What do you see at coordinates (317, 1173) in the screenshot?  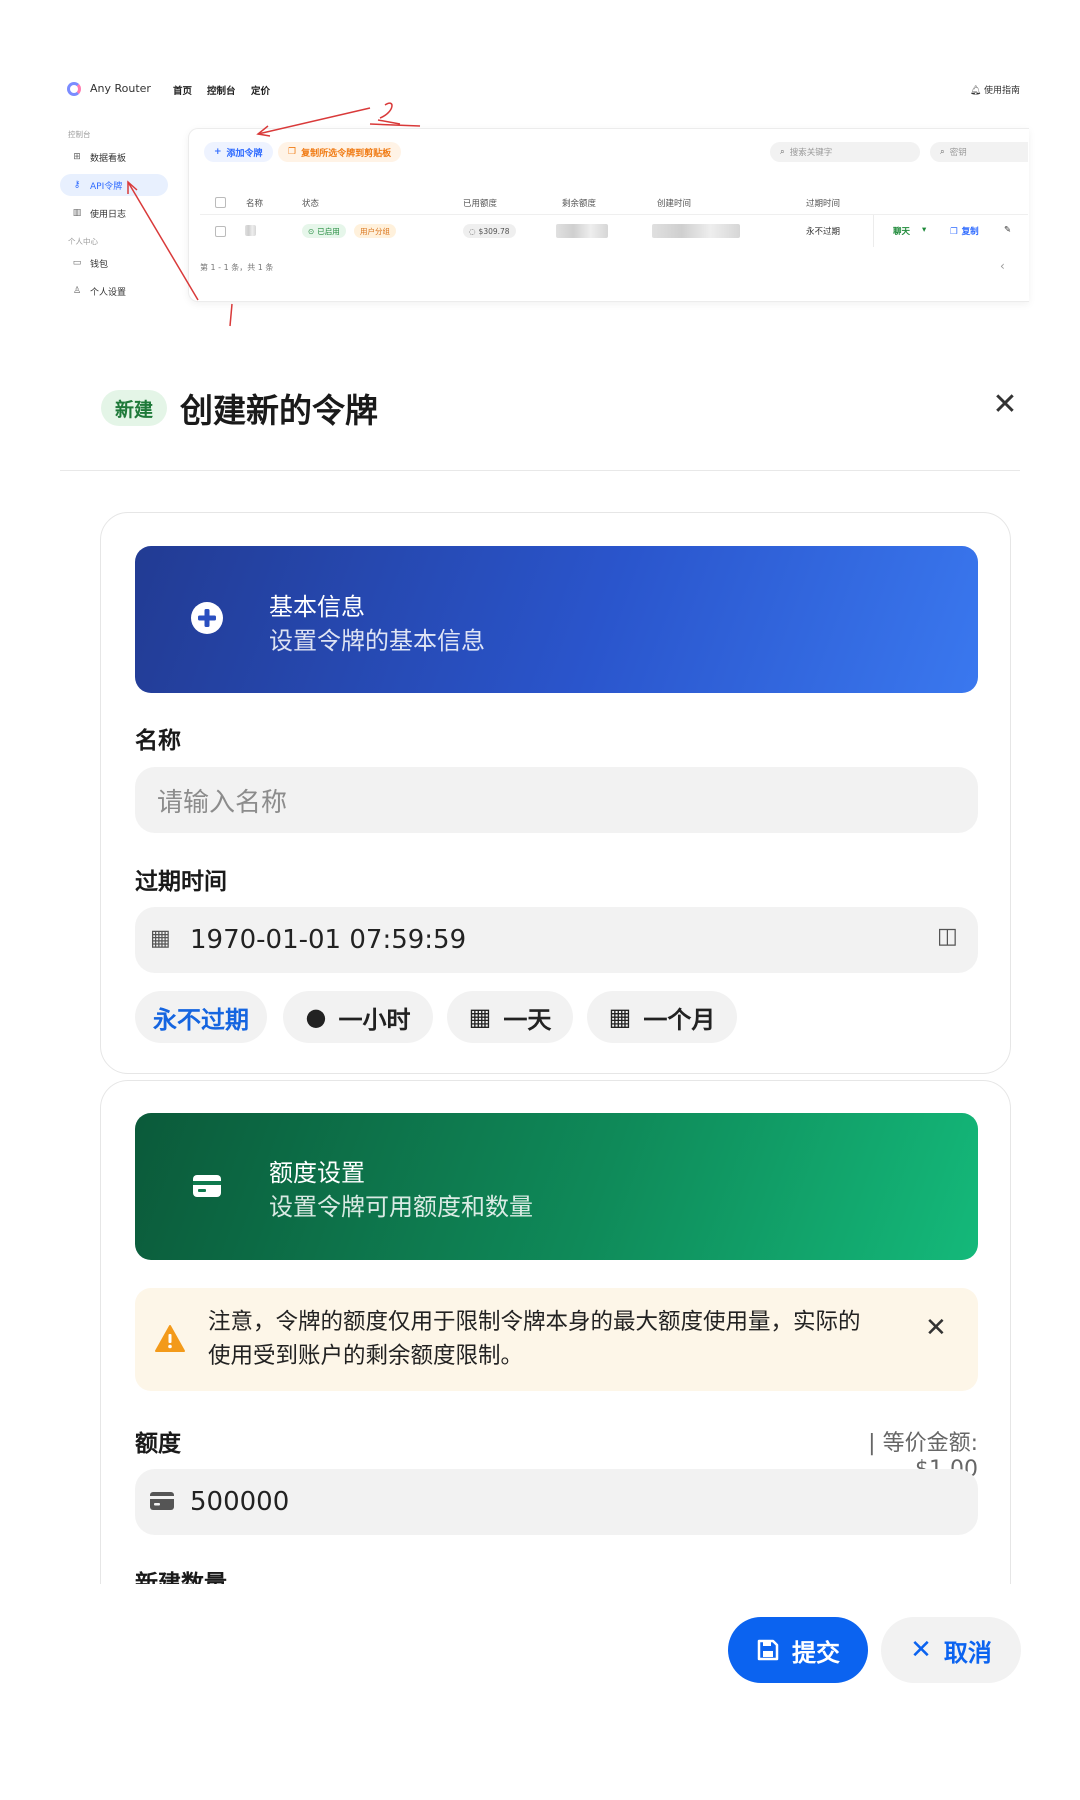 I see `quota-title: 额度设置` at bounding box center [317, 1173].